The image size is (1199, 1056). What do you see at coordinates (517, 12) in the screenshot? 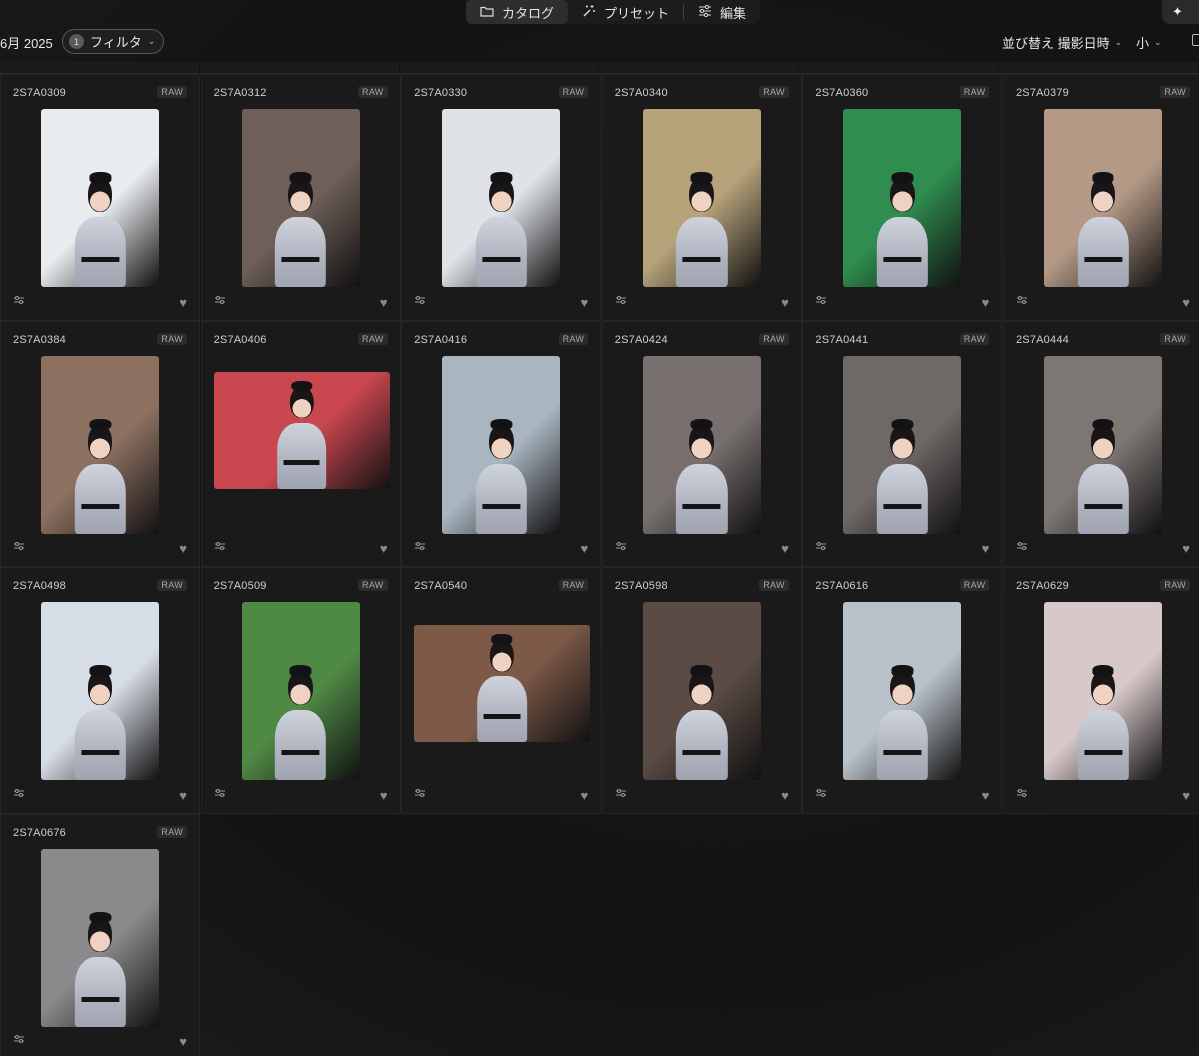
I see `mode-catalog-button: カタログ` at bounding box center [517, 12].